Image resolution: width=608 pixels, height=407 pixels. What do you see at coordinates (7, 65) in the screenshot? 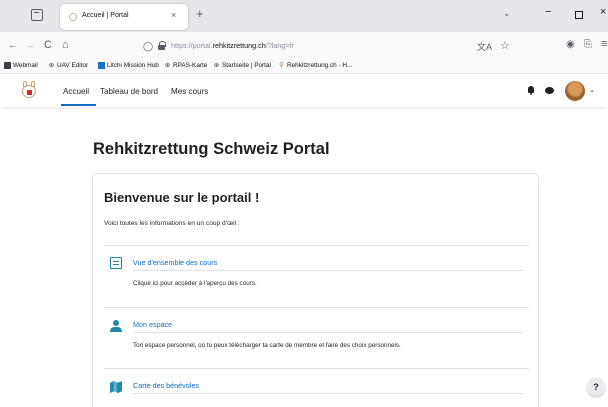
I see `envelope-icon` at bounding box center [7, 65].